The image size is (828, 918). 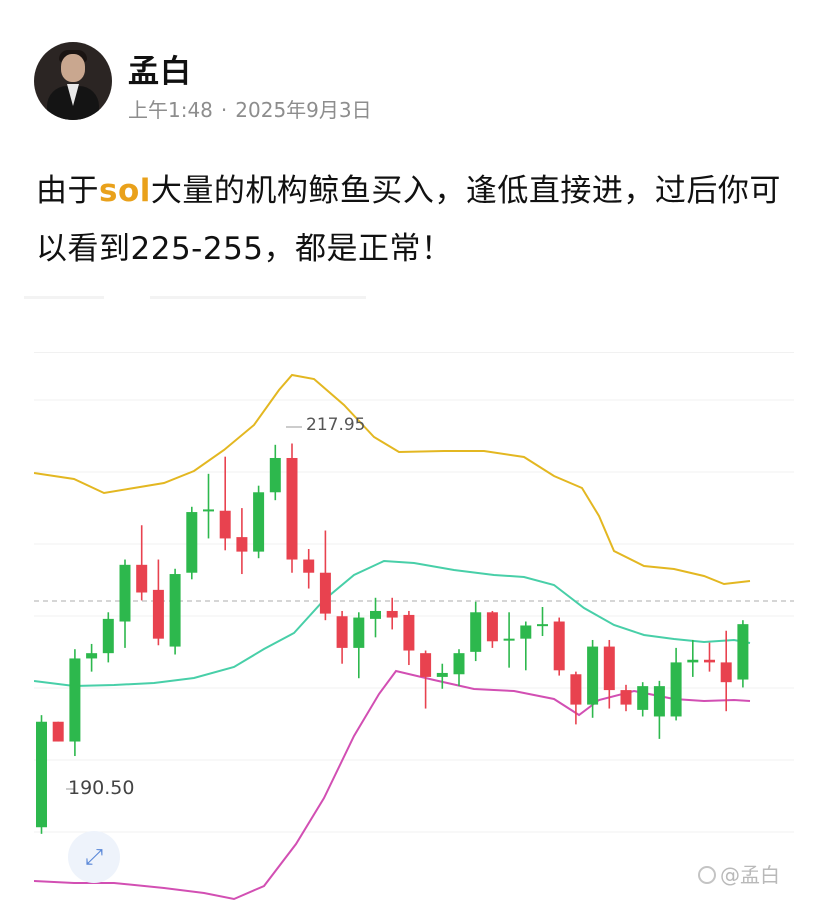 What do you see at coordinates (750, 875) in the screenshot?
I see `watermark-text: @孟白` at bounding box center [750, 875].